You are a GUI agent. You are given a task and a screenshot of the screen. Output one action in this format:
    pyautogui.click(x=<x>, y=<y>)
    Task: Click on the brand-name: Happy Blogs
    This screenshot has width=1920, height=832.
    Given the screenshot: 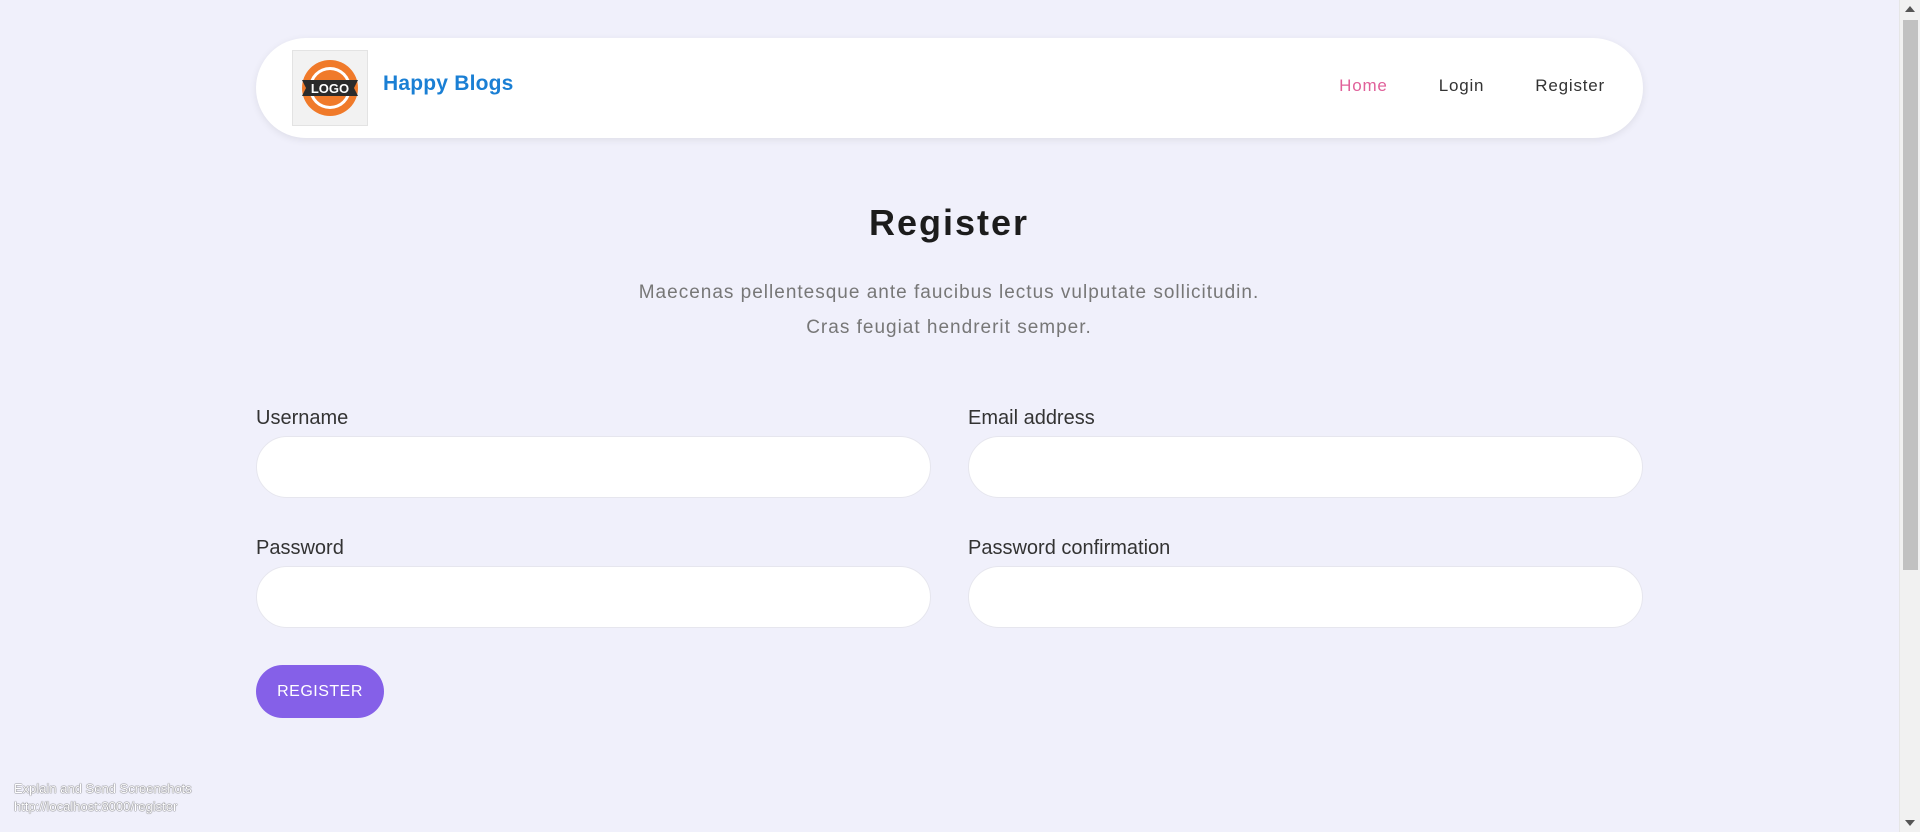 What is the action you would take?
    pyautogui.click(x=448, y=84)
    